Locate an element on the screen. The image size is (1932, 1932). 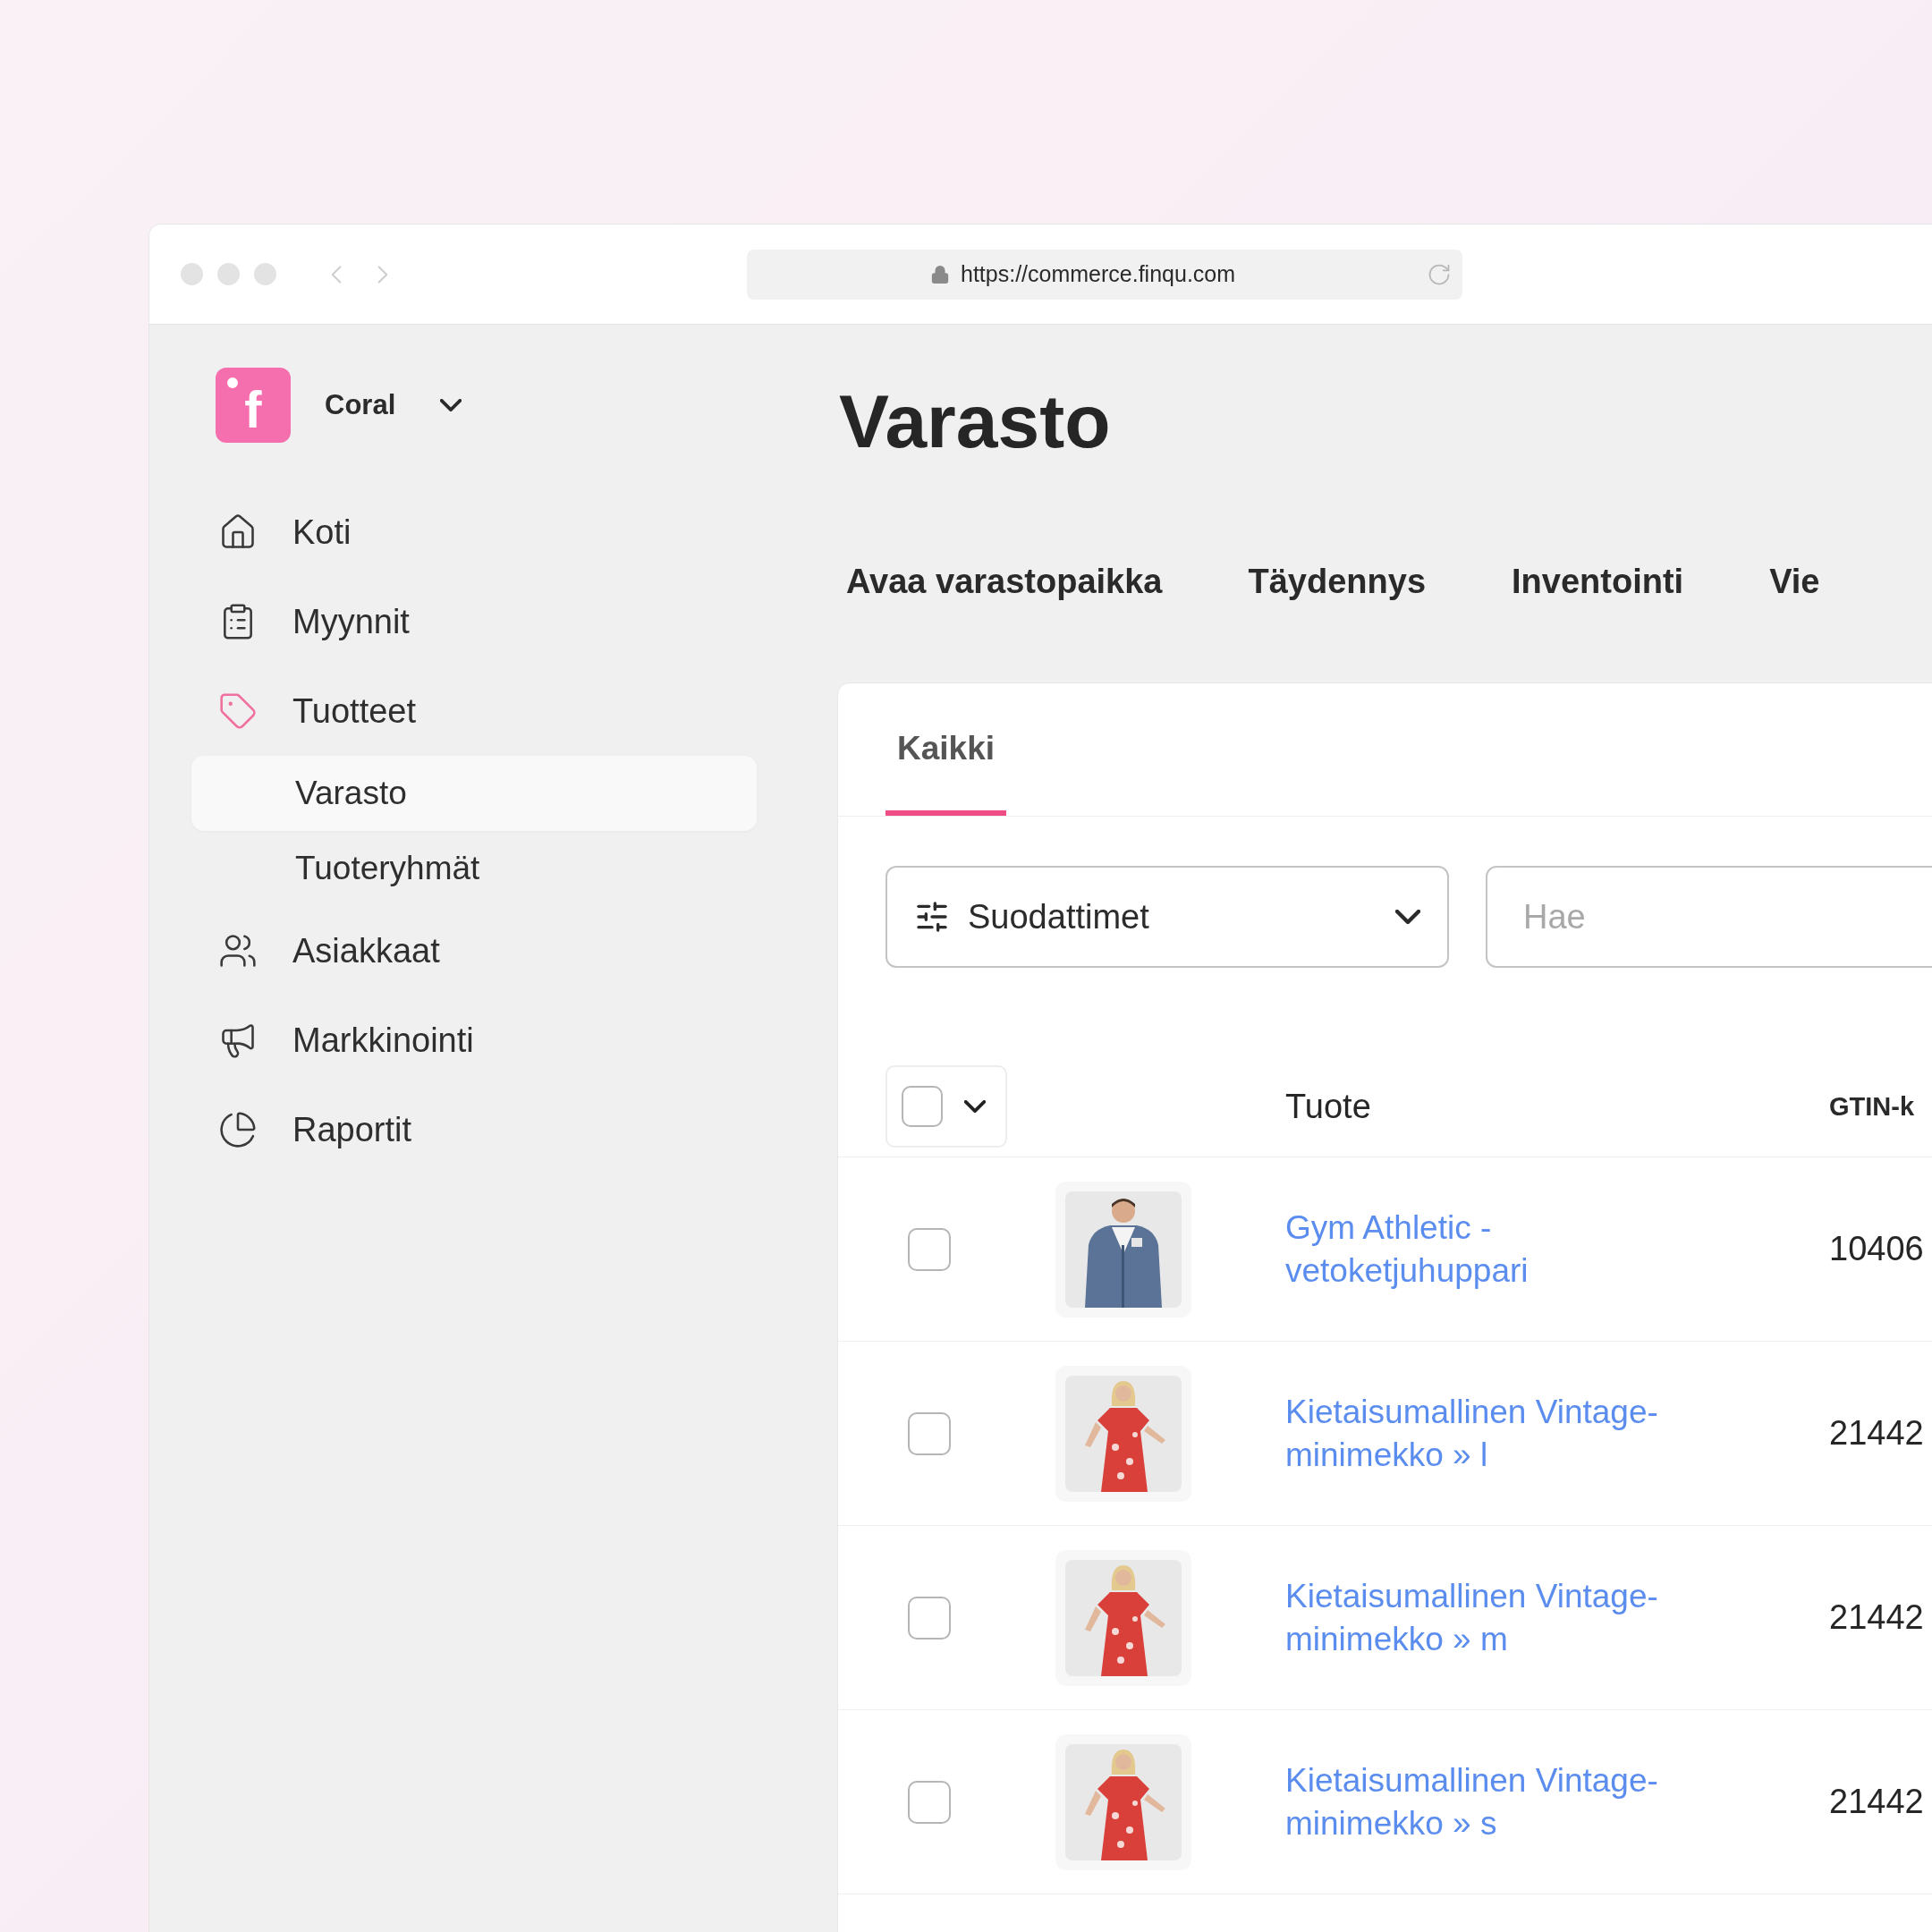
nav-item: Markkinointi is located at coordinates (474, 1040).